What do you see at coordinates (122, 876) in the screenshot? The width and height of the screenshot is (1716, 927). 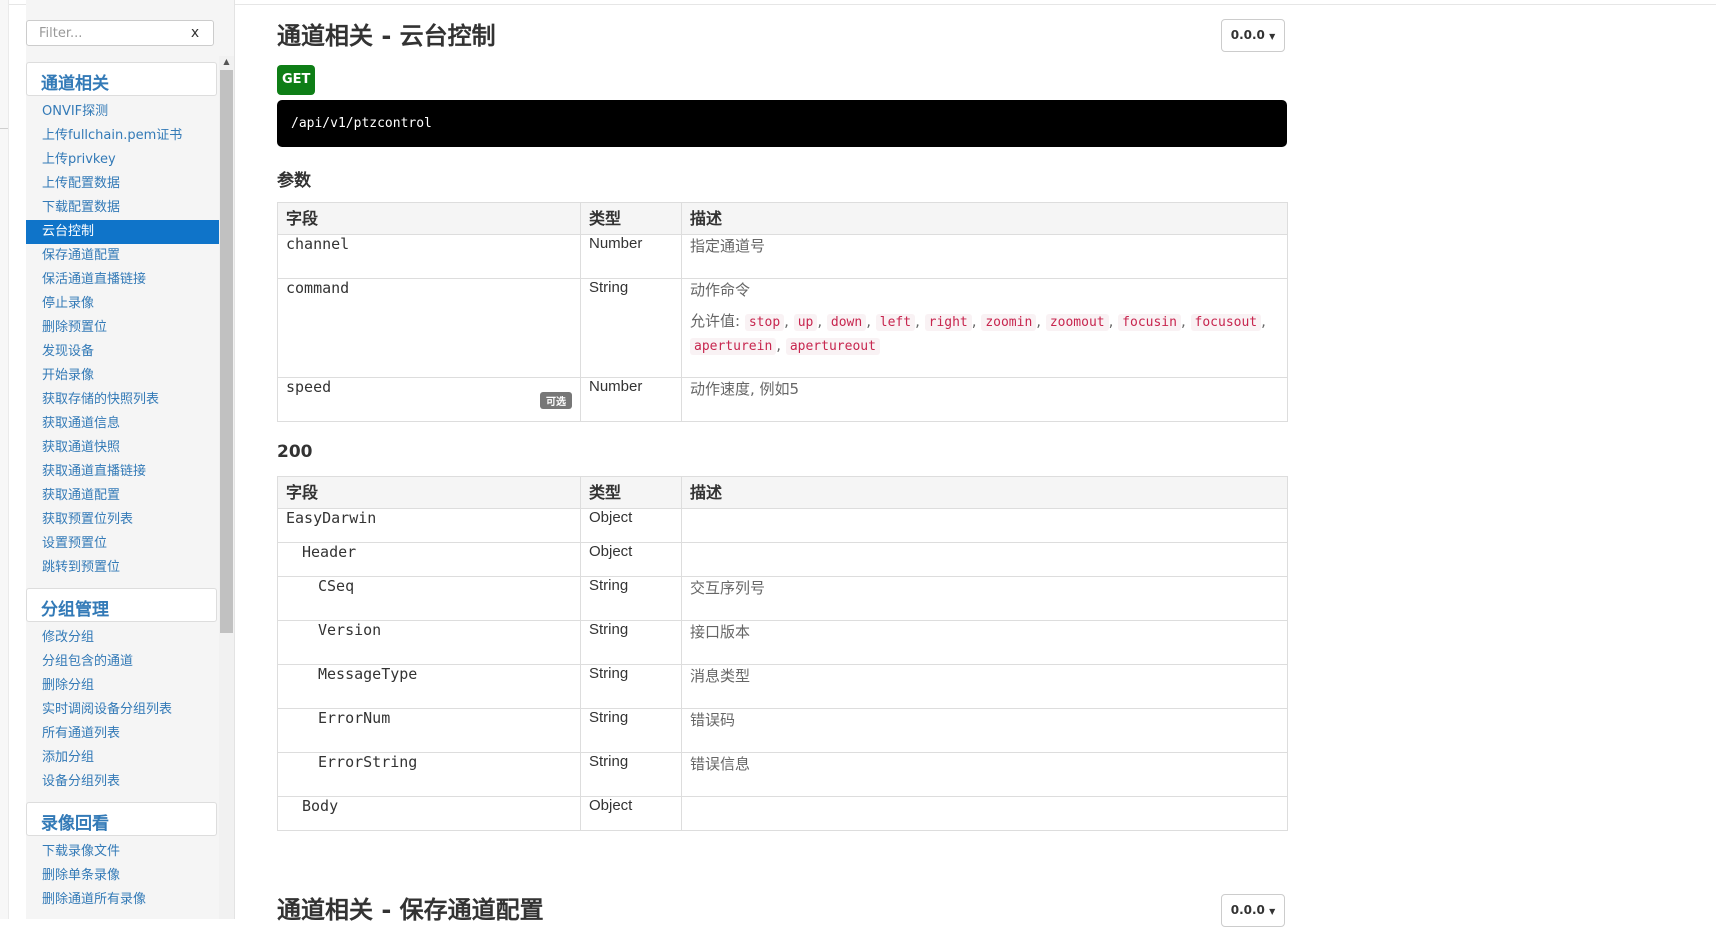 I see `sidebar-item: 删除单条录像` at bounding box center [122, 876].